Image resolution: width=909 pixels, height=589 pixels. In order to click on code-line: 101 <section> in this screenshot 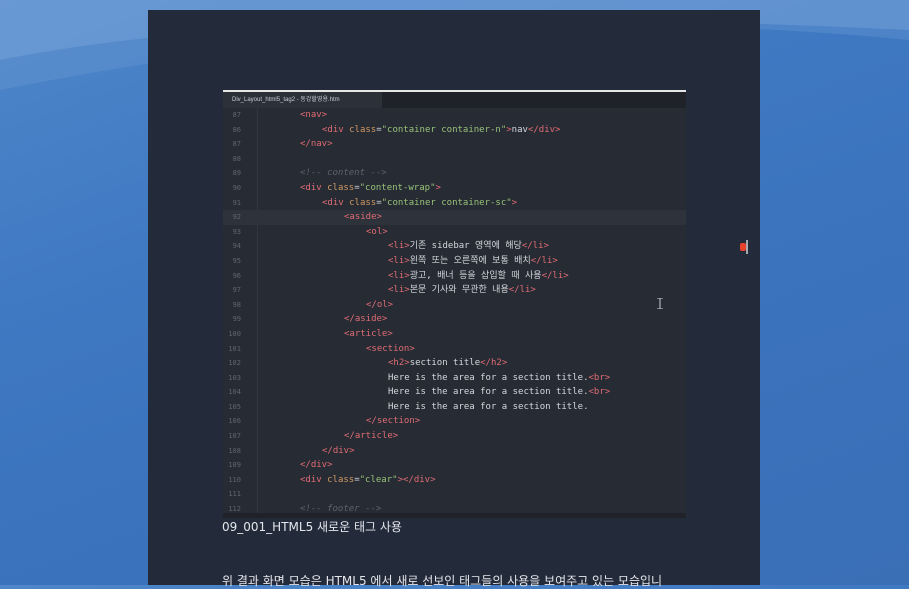, I will do `click(454, 349)`.